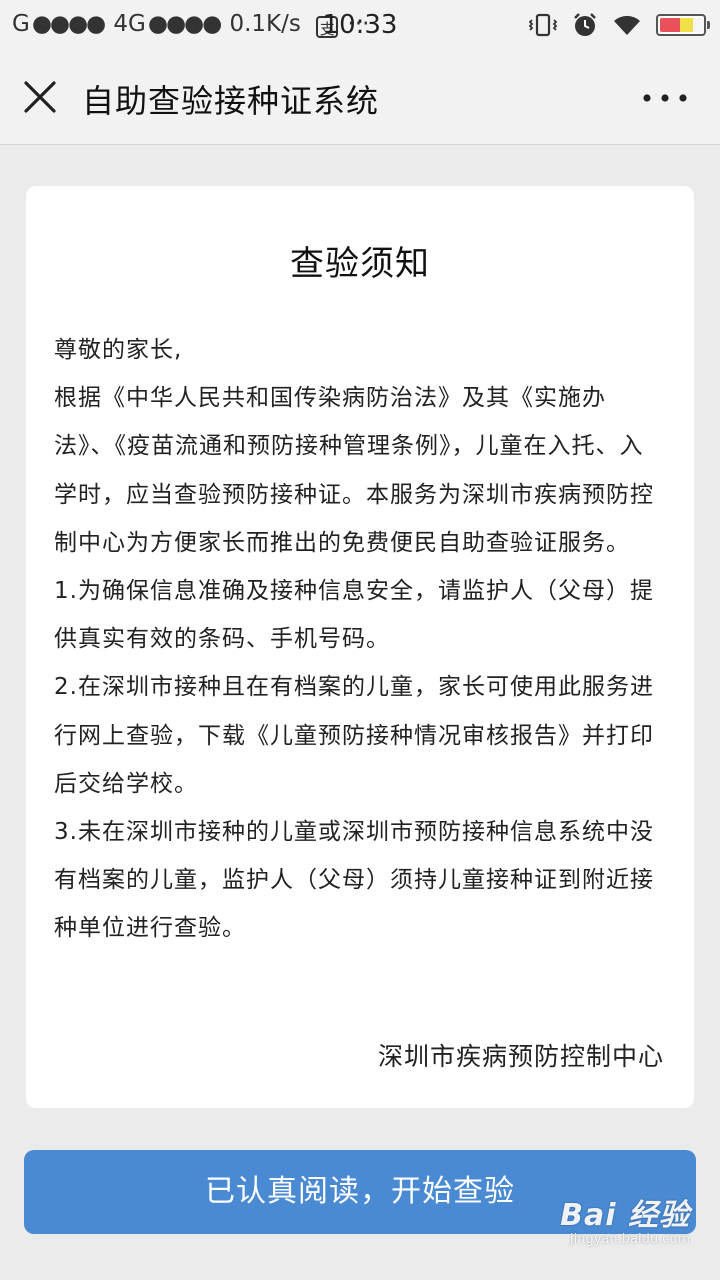 This screenshot has width=720, height=1280. I want to click on more-icon, so click(665, 98).